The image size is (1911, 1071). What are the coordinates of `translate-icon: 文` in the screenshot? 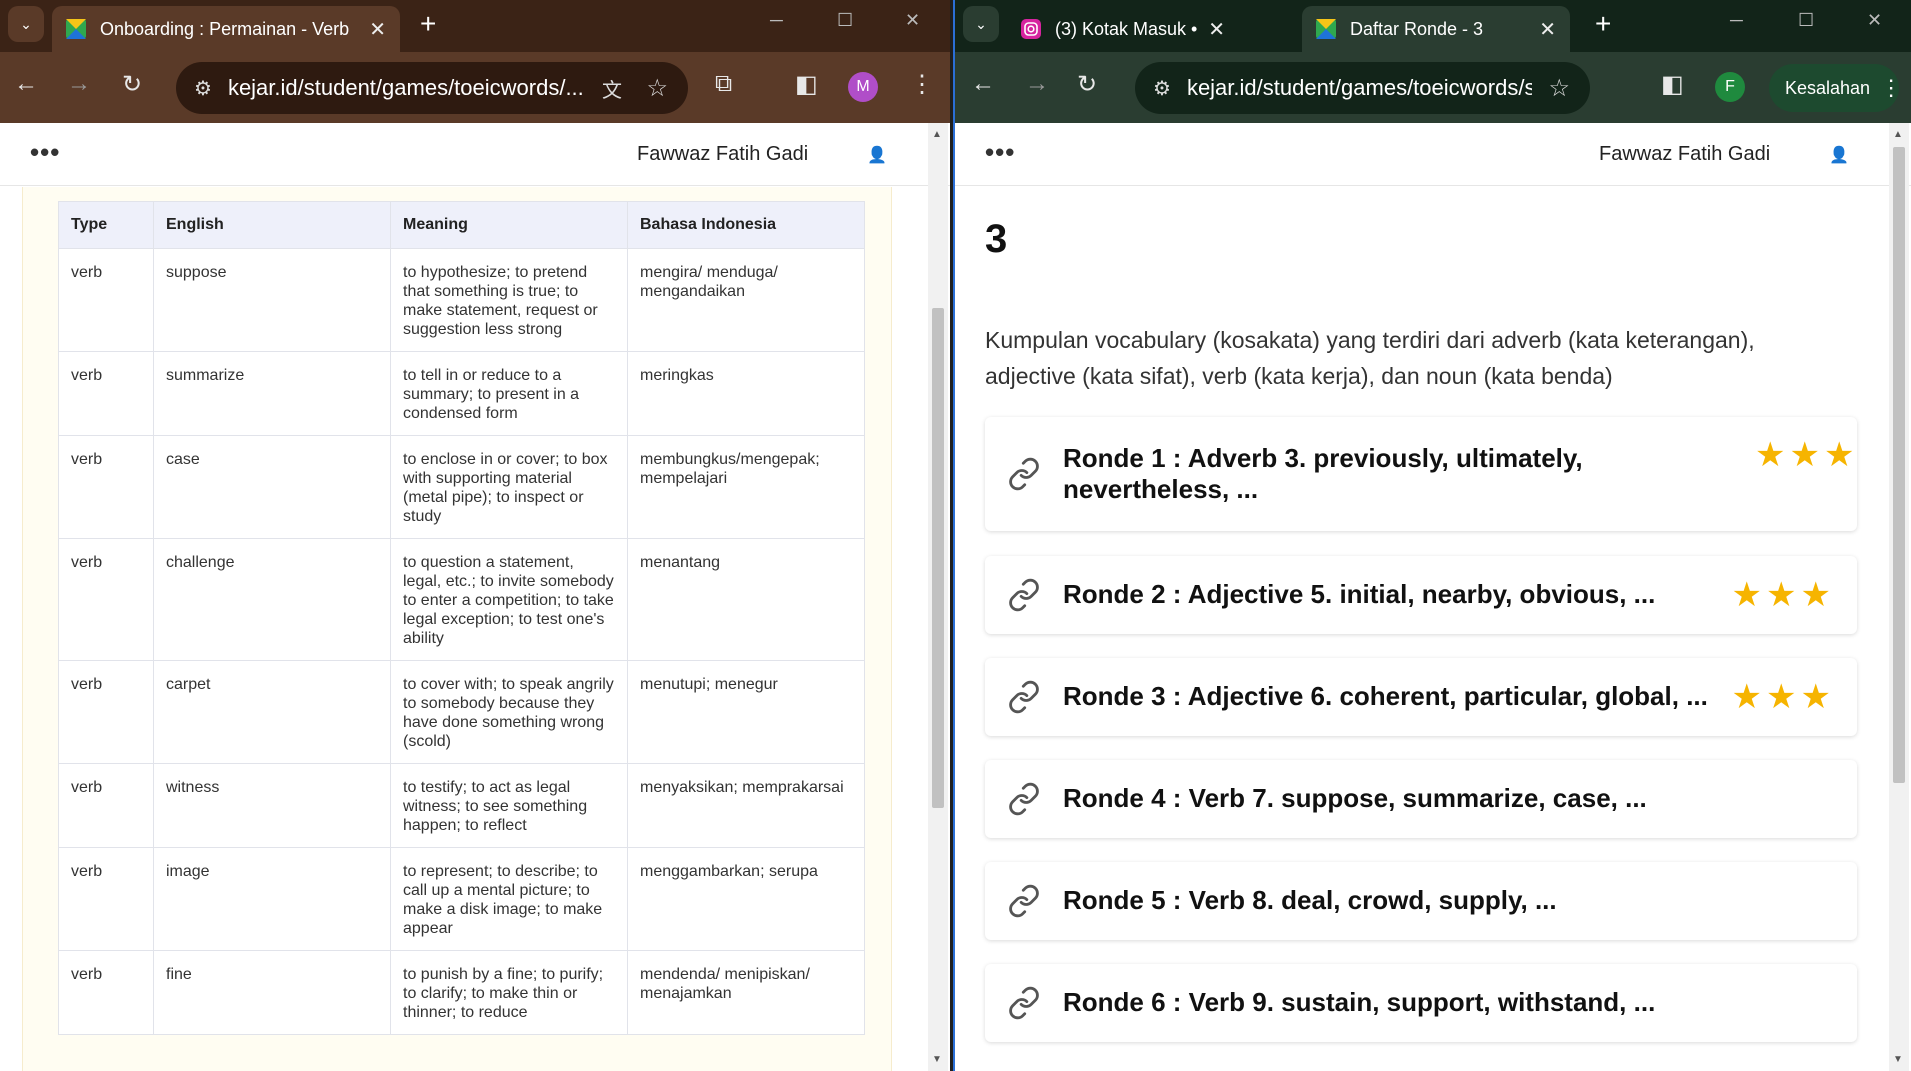 It's located at (612, 88).